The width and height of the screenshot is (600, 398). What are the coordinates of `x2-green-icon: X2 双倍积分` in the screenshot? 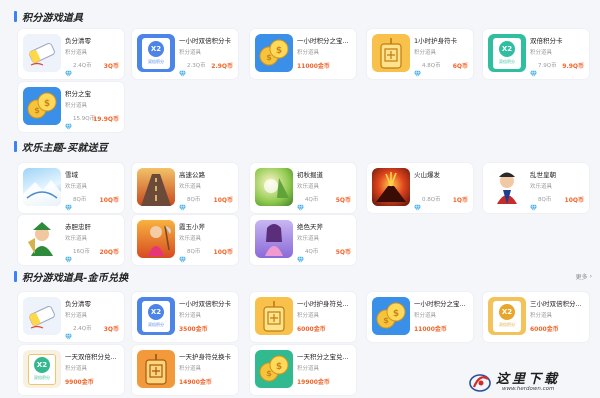 It's located at (507, 53).